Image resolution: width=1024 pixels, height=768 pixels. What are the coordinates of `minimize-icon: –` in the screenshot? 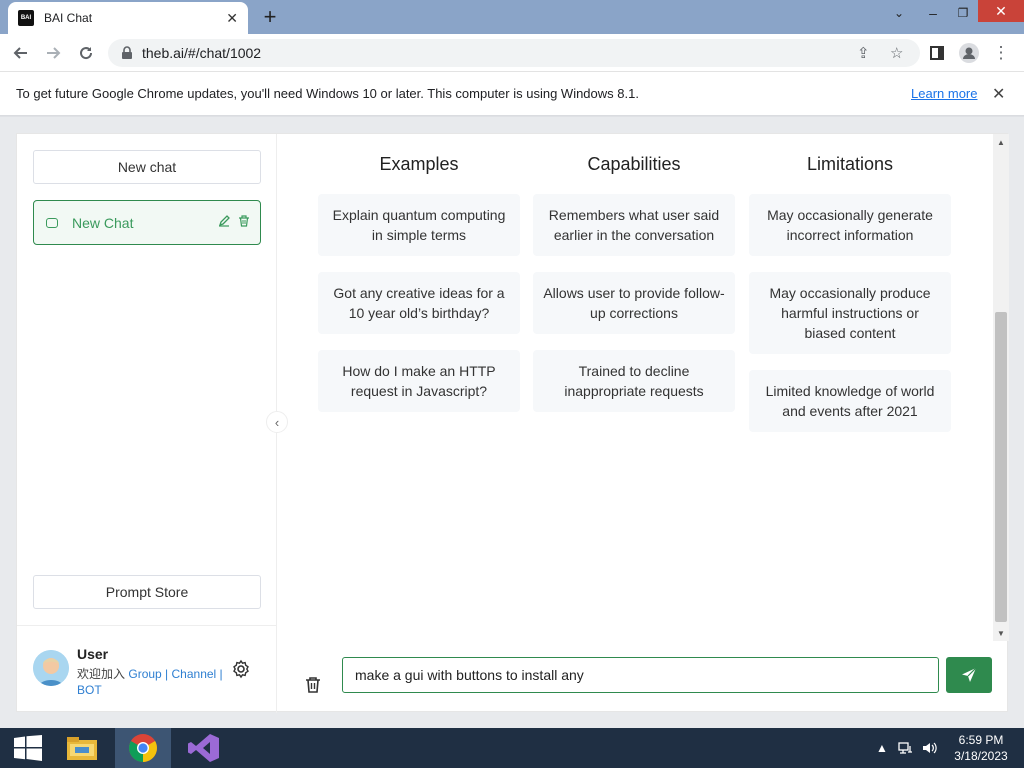 It's located at (933, 13).